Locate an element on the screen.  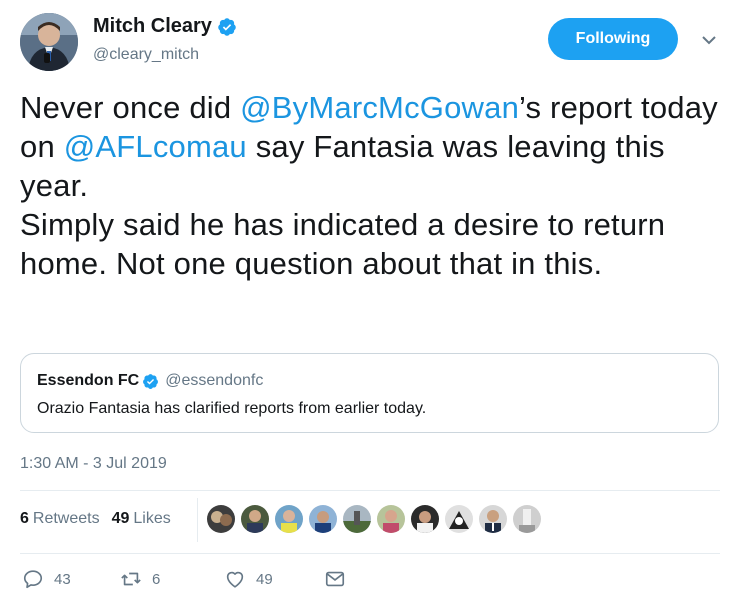
tweet-timestamp: 1:30 AM - 3 Jul 2019 is located at coordinates (93, 464).